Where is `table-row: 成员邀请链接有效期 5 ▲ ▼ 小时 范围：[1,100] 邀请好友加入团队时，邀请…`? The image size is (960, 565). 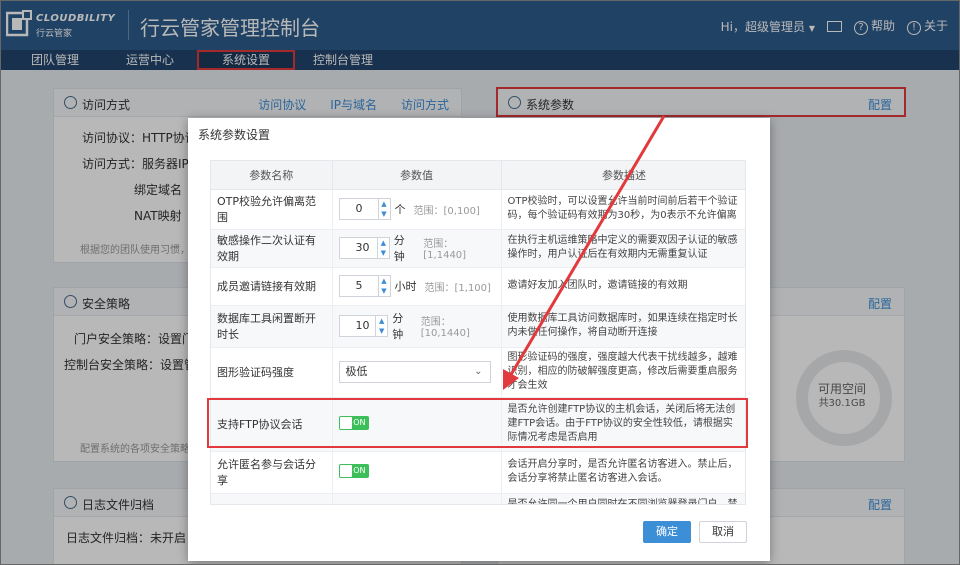
table-row: 成员邀请链接有效期 5 ▲ ▼ 小时 范围：[1,100] 邀请好友加入团队时，邀请… is located at coordinates (478, 286).